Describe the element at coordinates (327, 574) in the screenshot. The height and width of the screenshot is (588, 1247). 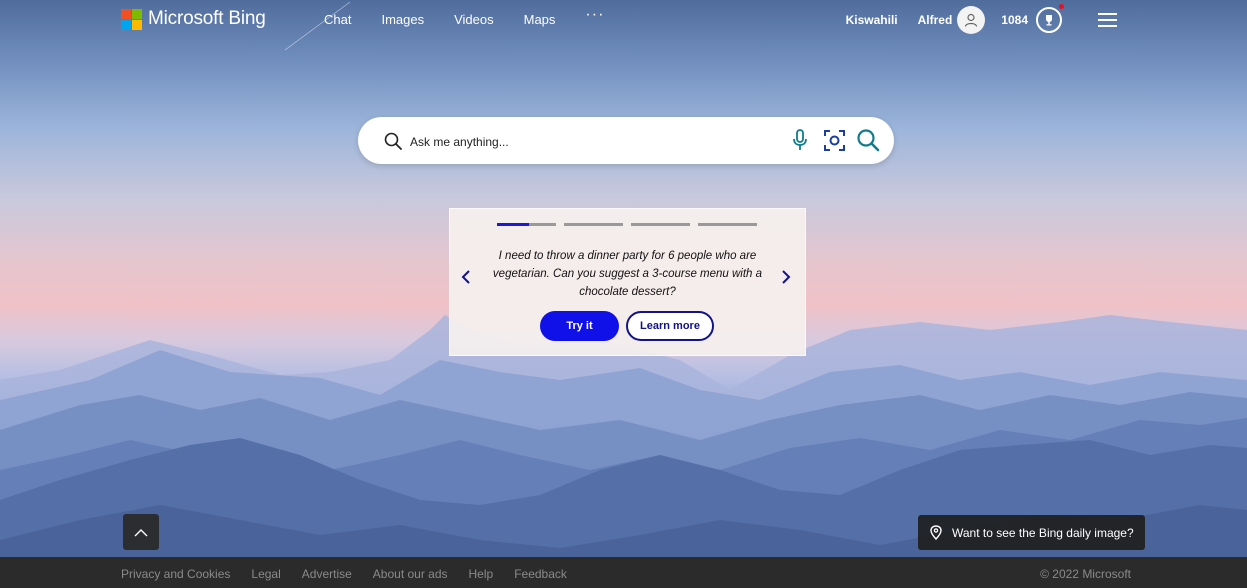
I see `footer-link-advertise: Advertise` at that location.